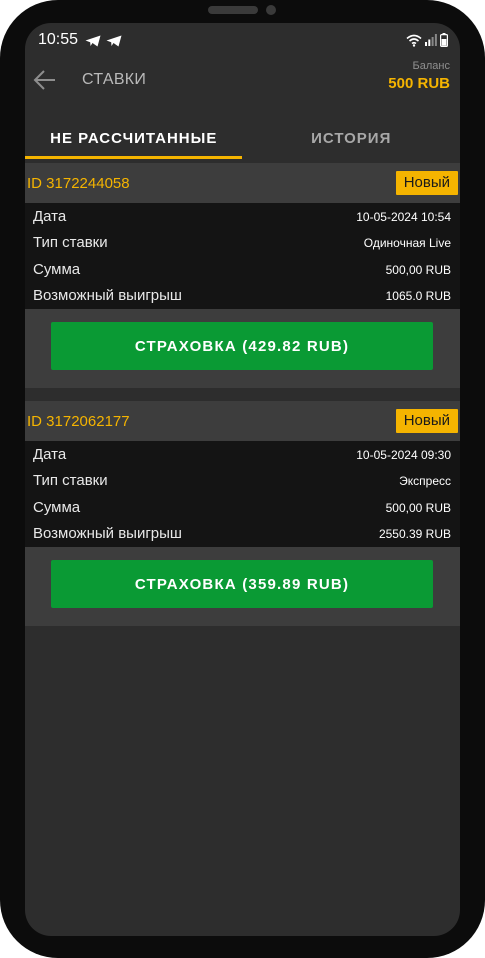 Image resolution: width=485 pixels, height=958 pixels. What do you see at coordinates (242, 242) in the screenshot?
I see `detail-row-type: Тип ставки Одиночная Live` at bounding box center [242, 242].